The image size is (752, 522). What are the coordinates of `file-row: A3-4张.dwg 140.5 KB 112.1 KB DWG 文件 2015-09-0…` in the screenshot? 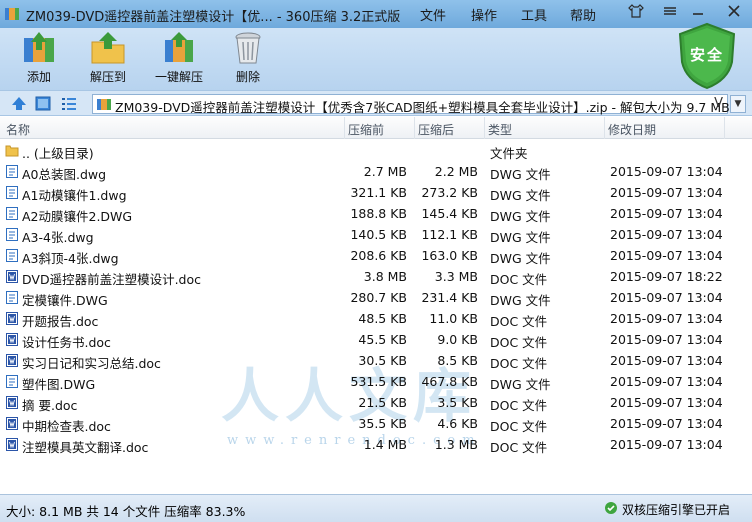 It's located at (376, 234).